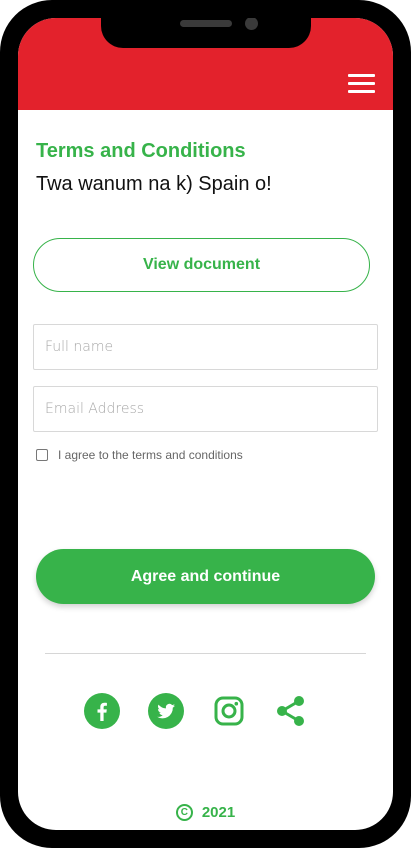  What do you see at coordinates (102, 711) in the screenshot?
I see `facebook-icon` at bounding box center [102, 711].